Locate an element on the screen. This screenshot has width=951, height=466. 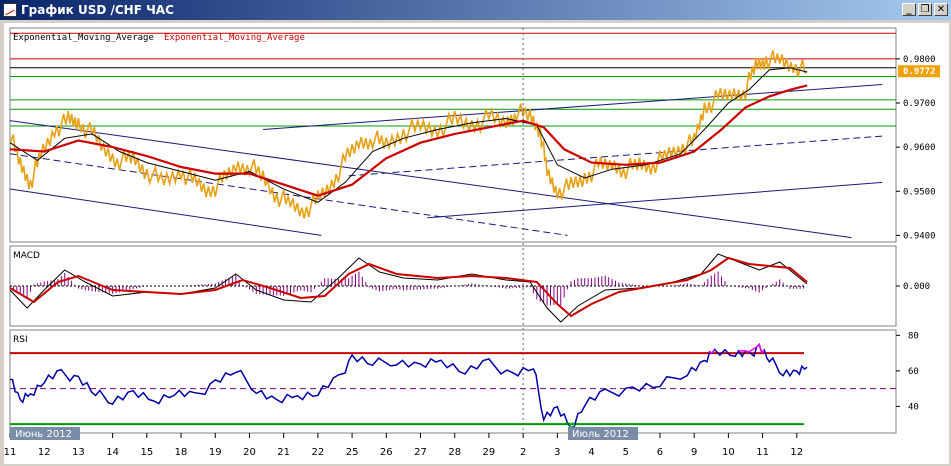
rsi-y-tick-label: 60 is located at coordinates (913, 372).